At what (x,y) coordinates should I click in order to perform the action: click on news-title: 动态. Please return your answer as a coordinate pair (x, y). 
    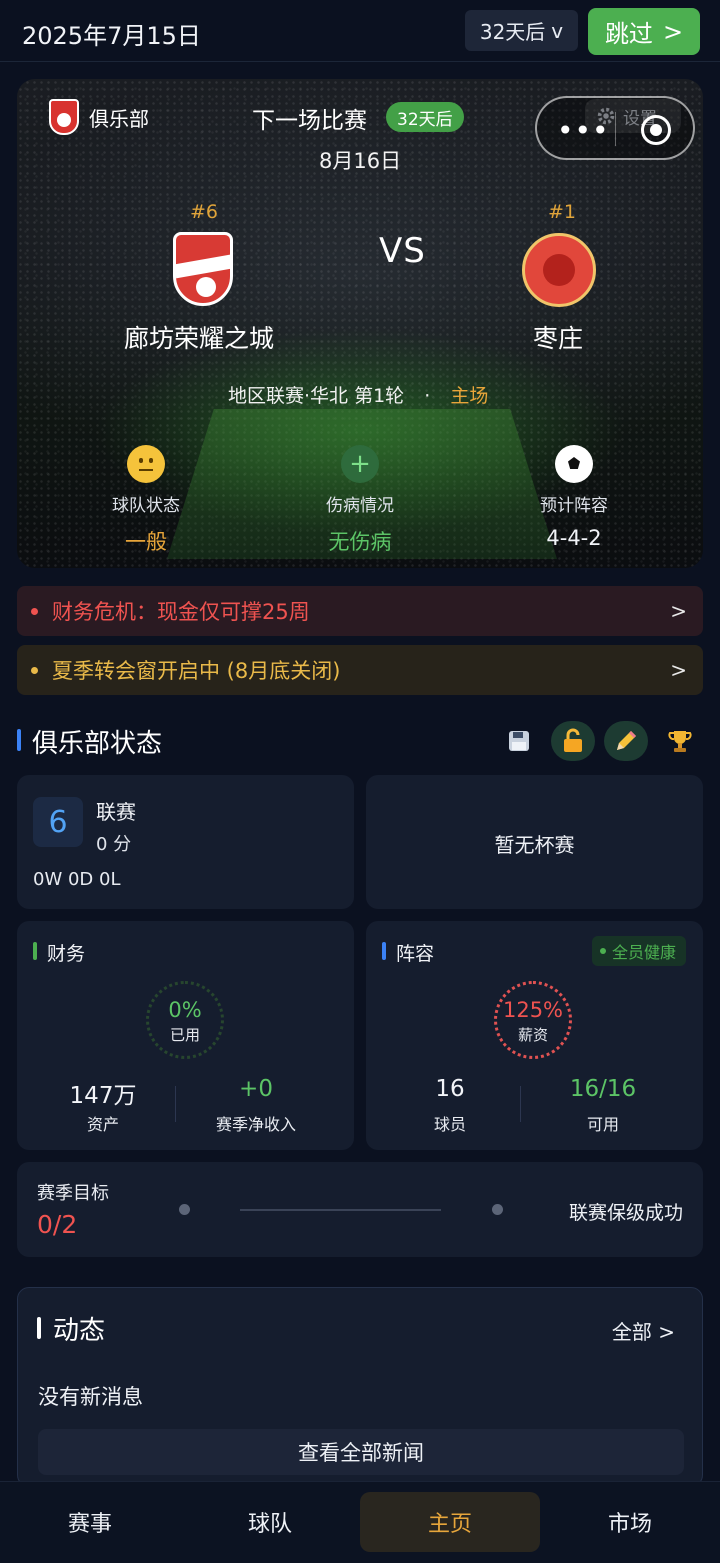
    Looking at the image, I should click on (79, 1331).